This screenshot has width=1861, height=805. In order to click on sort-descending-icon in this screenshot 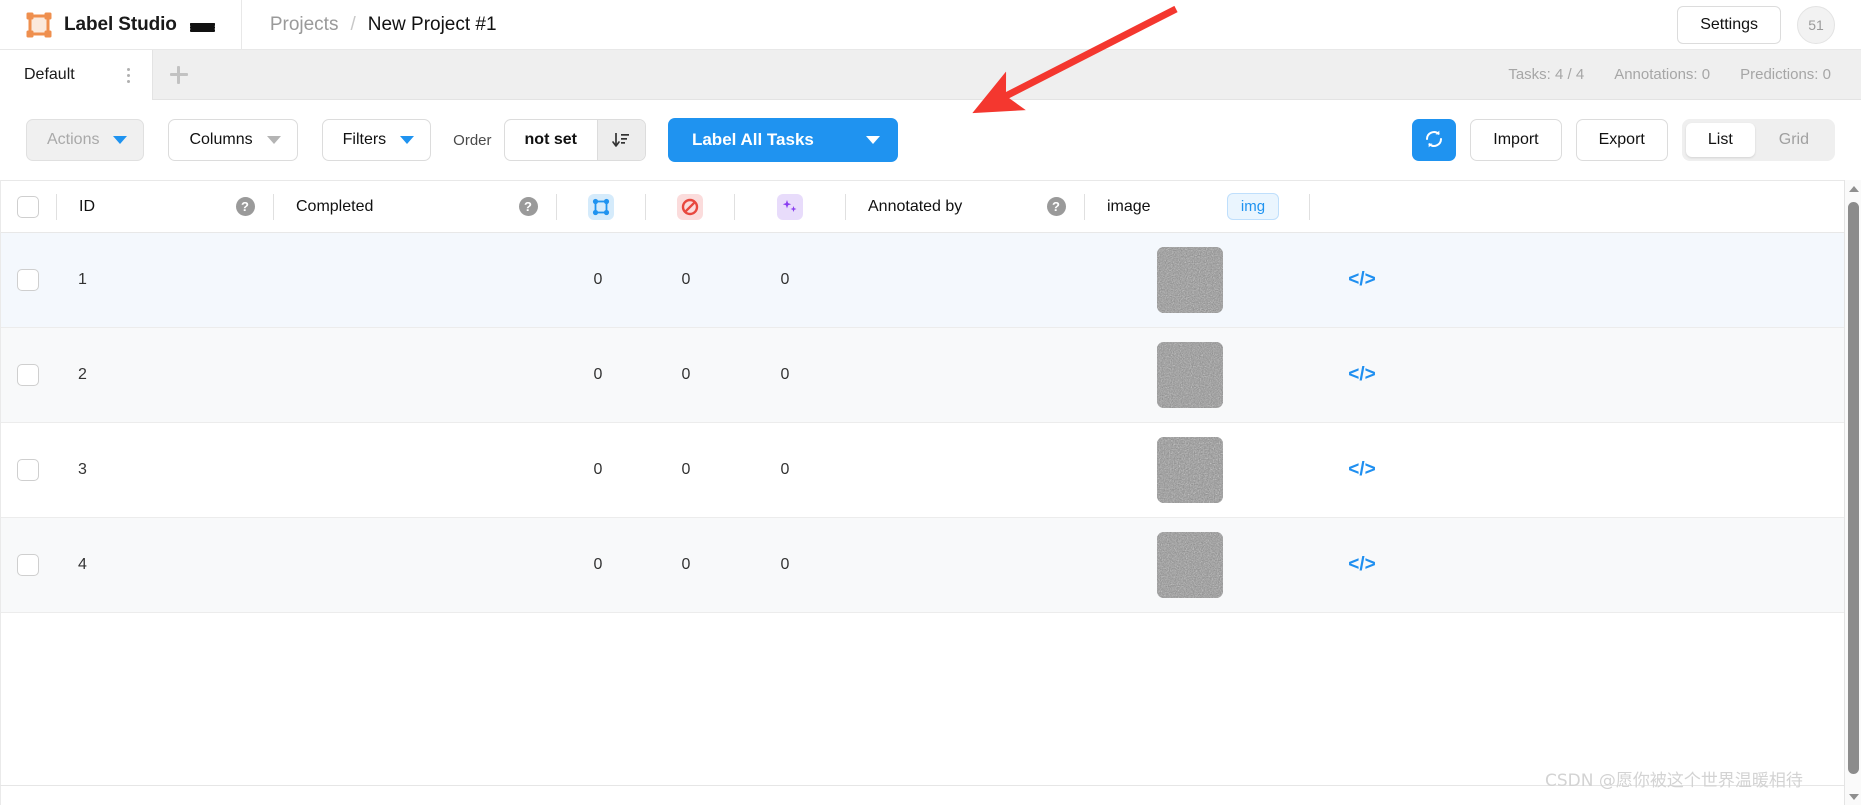, I will do `click(620, 140)`.